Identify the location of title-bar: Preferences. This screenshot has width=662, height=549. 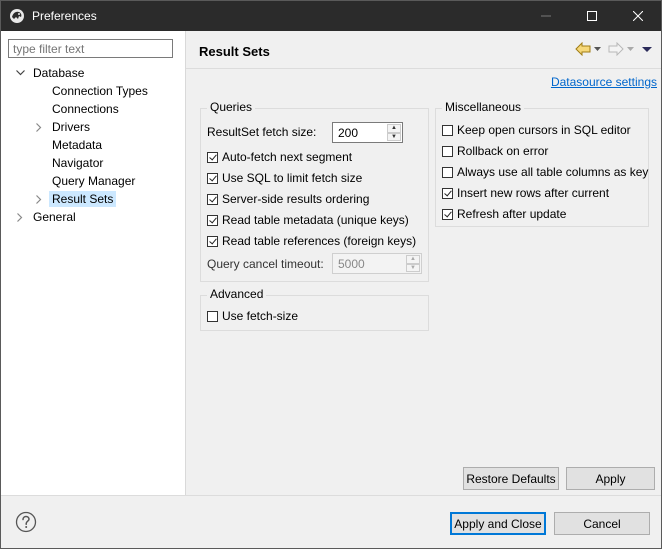
(331, 16).